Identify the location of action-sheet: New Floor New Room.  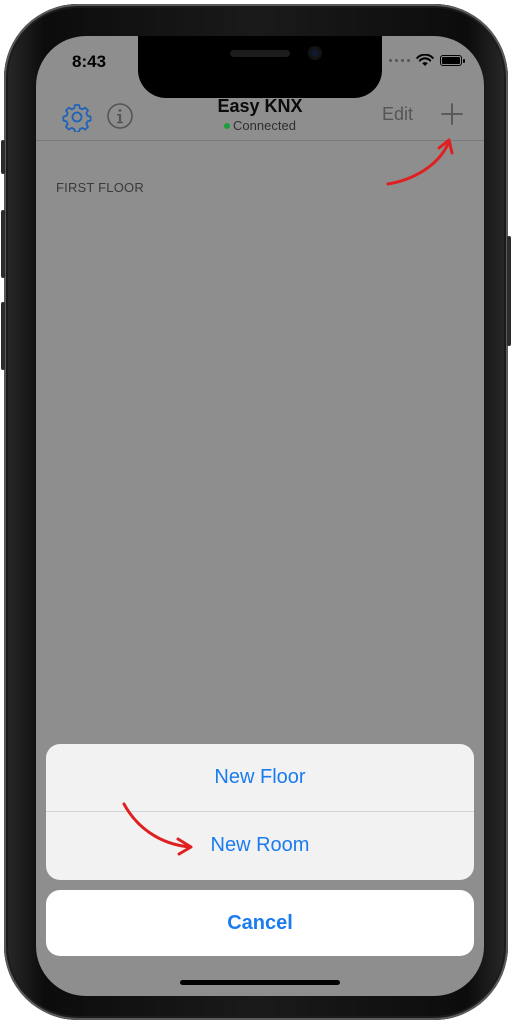
(260, 812).